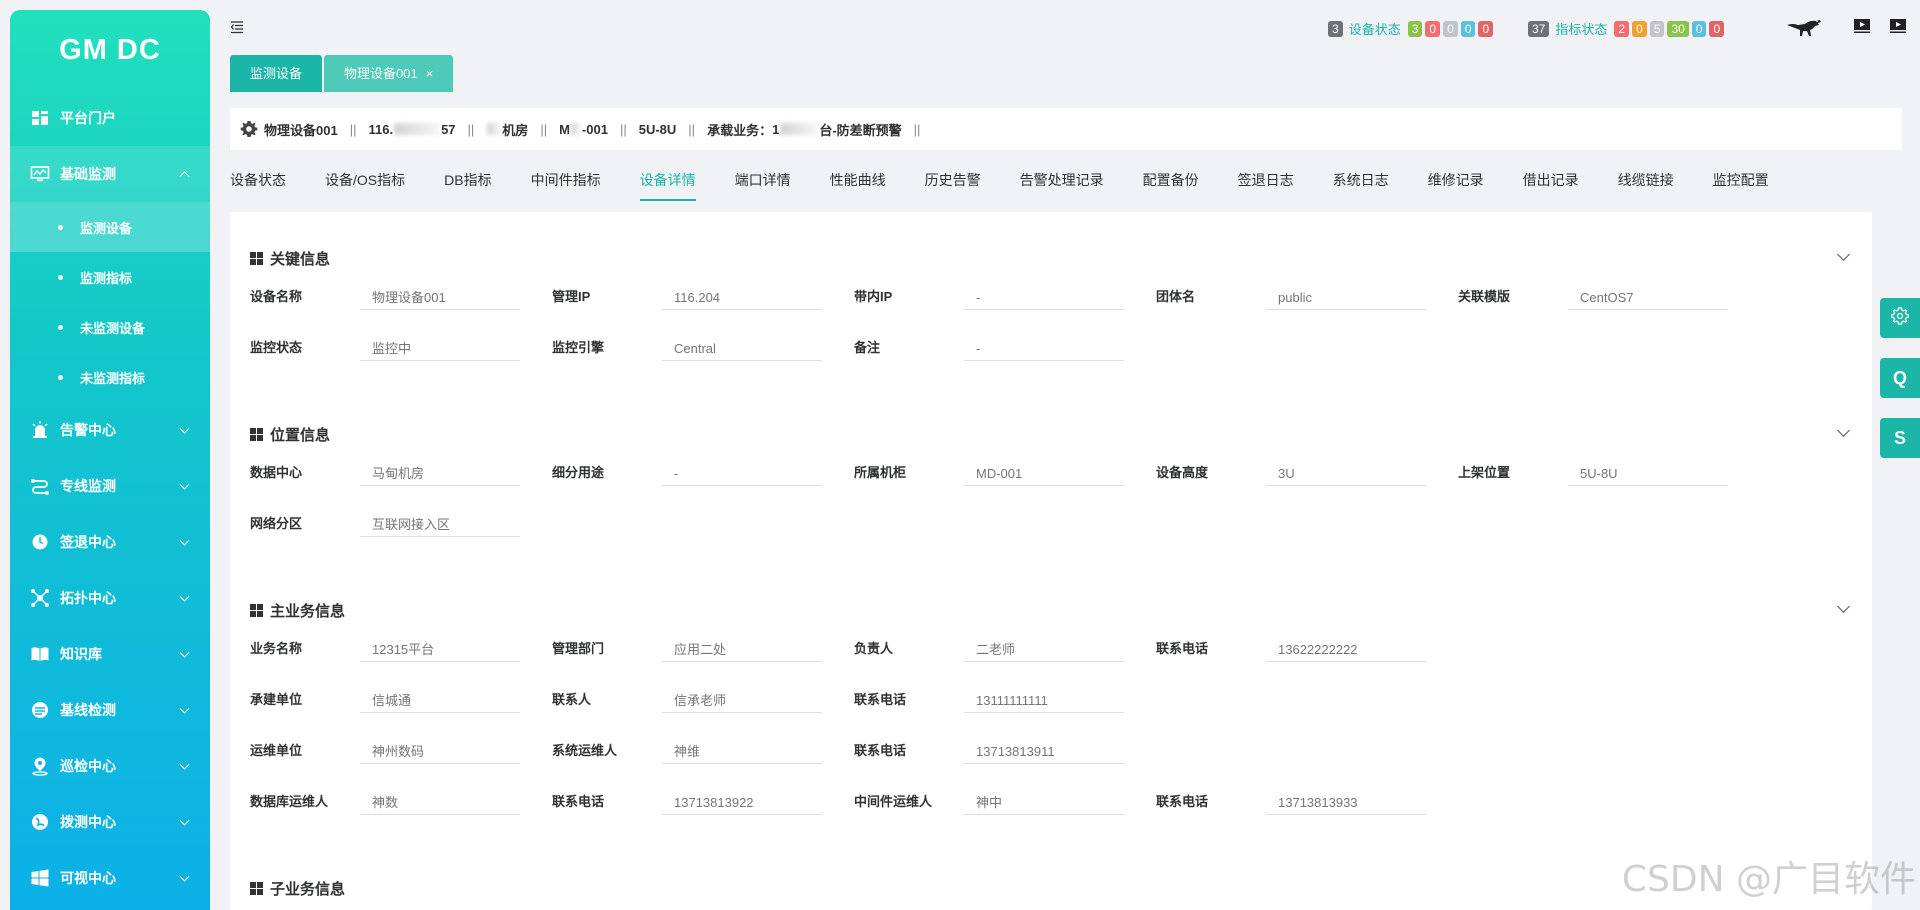 This screenshot has width=1920, height=910. Describe the element at coordinates (40, 542) in the screenshot. I see `clock-icon` at that location.